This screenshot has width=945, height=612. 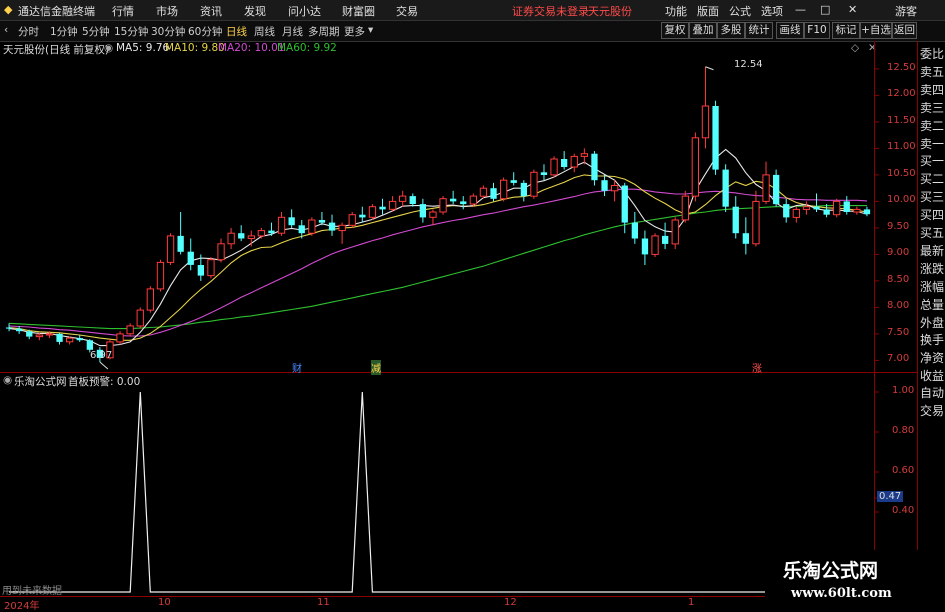 What do you see at coordinates (211, 11) in the screenshot?
I see `menu-zixun: 资讯` at bounding box center [211, 11].